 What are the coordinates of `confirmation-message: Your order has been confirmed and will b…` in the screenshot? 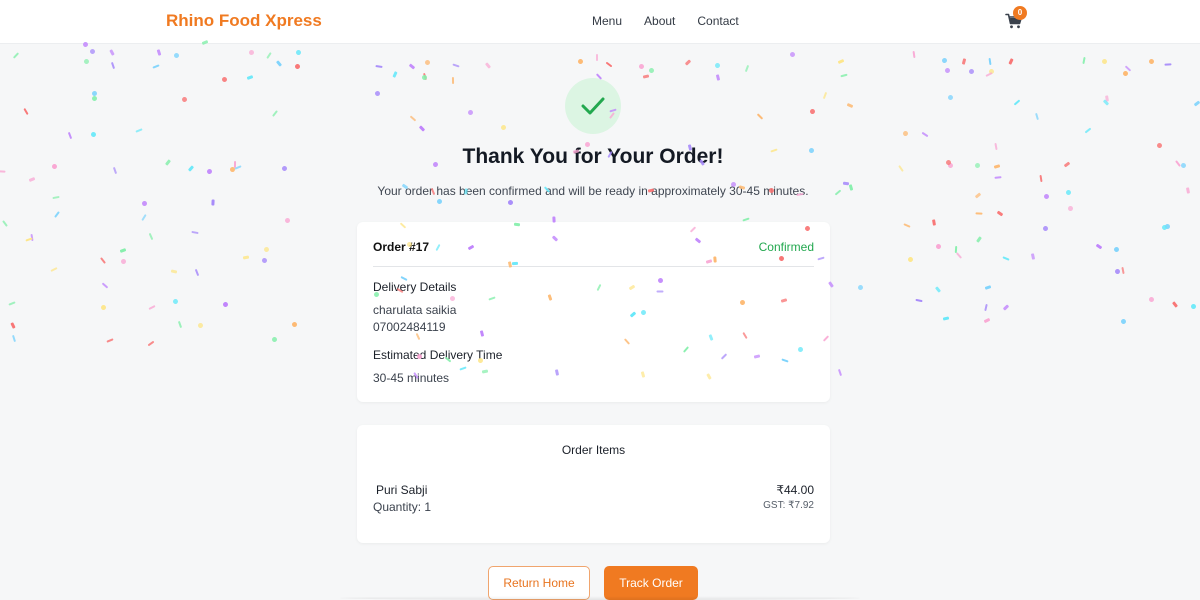 It's located at (593, 191).